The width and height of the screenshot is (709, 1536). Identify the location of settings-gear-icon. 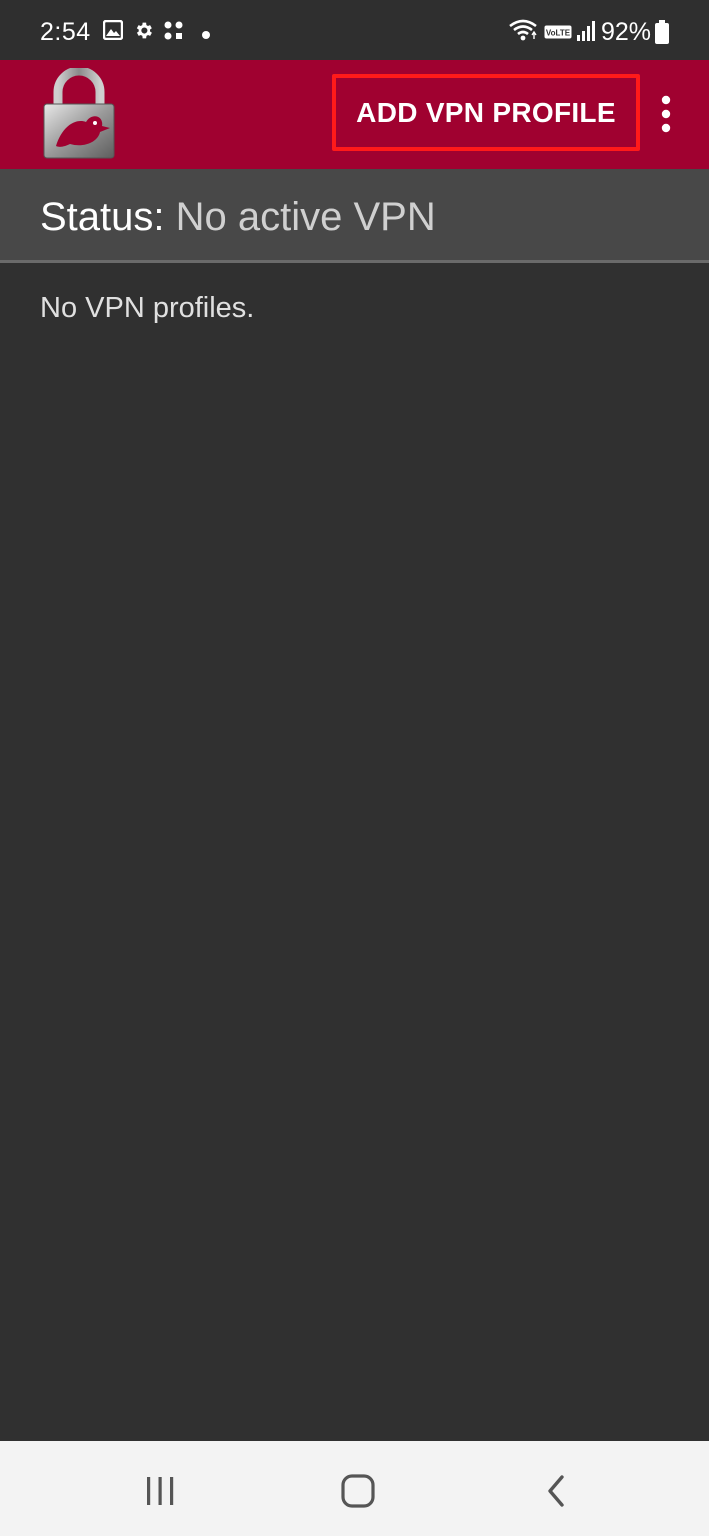
(143, 33).